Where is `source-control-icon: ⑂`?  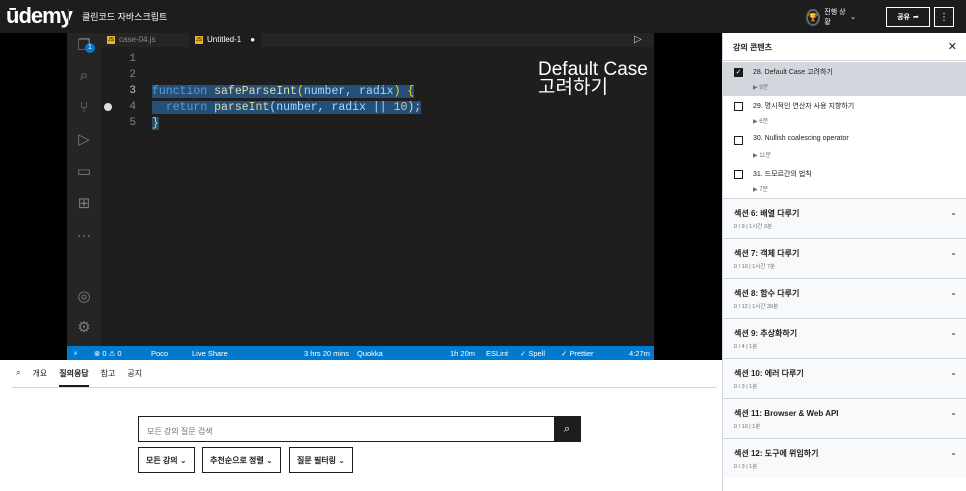
source-control-icon: ⑂ is located at coordinates (84, 108).